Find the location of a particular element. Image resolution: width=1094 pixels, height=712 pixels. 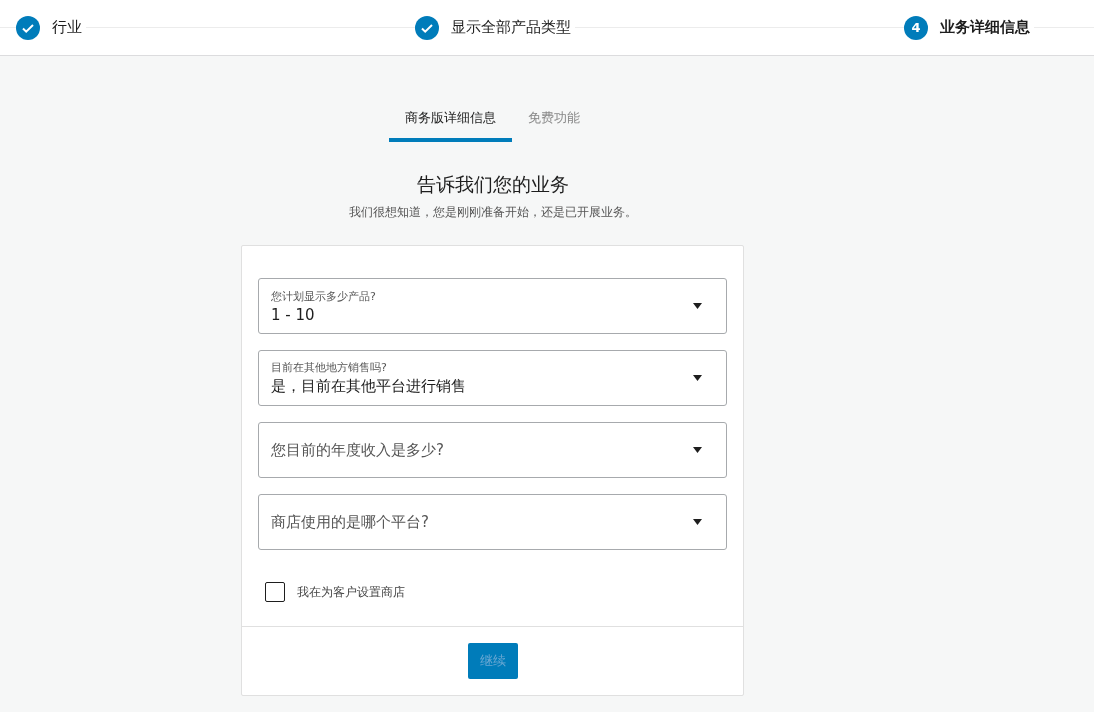

heading: 告诉我们您的业务 is located at coordinates (492, 184).